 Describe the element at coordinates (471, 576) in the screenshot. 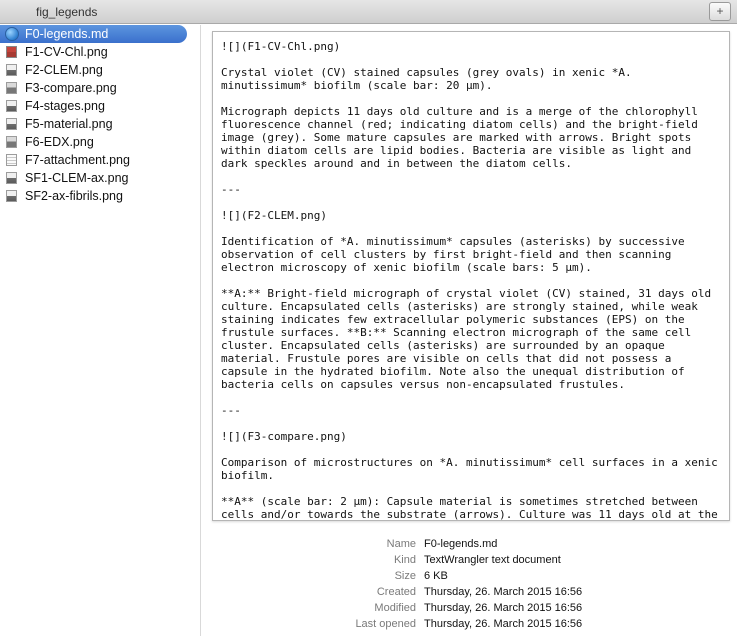

I see `info-row-size: Size 6 KB` at that location.